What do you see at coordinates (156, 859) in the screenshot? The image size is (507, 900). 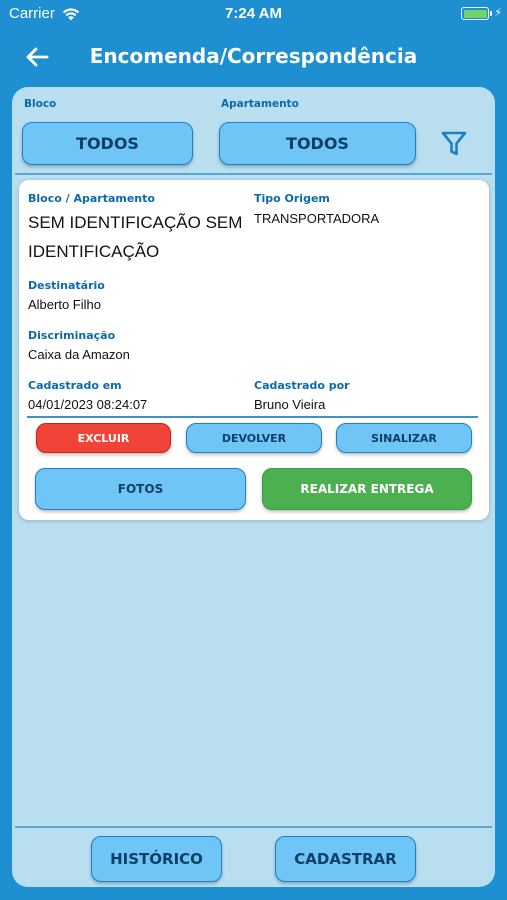 I see `historico-button: HISTÓRICO` at bounding box center [156, 859].